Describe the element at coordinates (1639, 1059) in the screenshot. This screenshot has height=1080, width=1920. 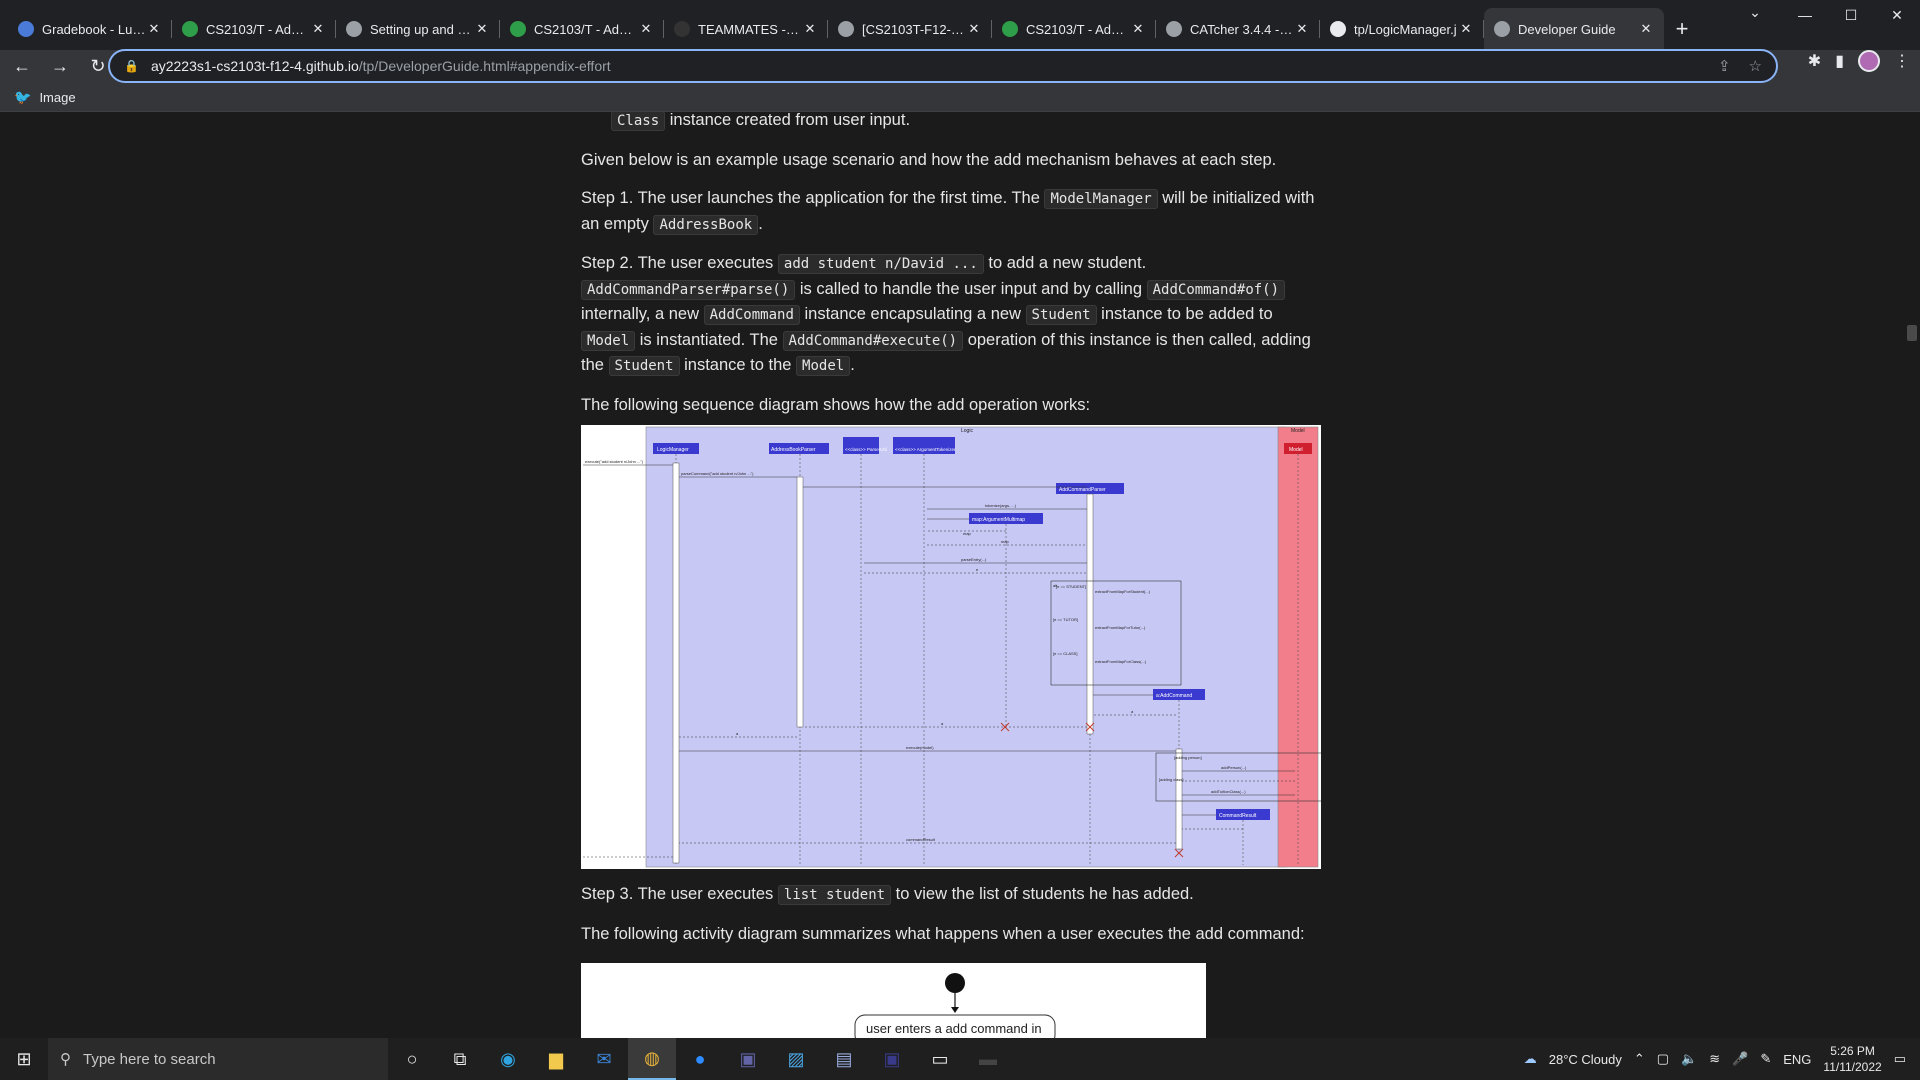
I see `tray-chevron-icon: ⌃` at that location.